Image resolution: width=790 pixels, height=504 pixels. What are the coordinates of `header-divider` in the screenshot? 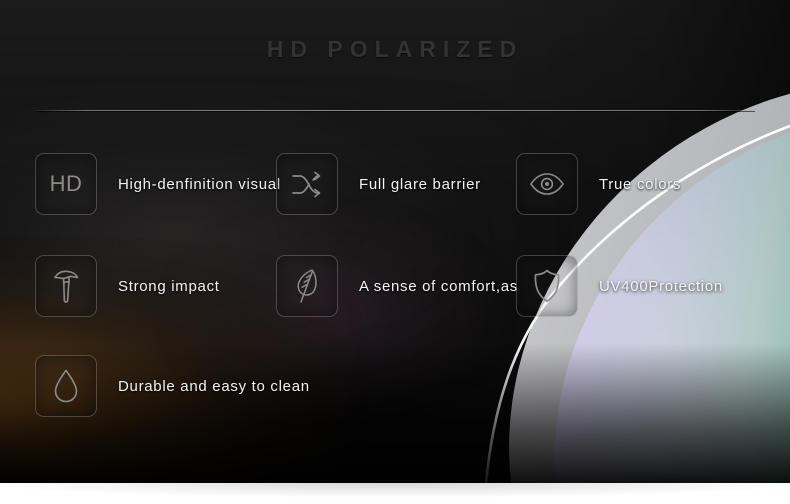 It's located at (395, 110).